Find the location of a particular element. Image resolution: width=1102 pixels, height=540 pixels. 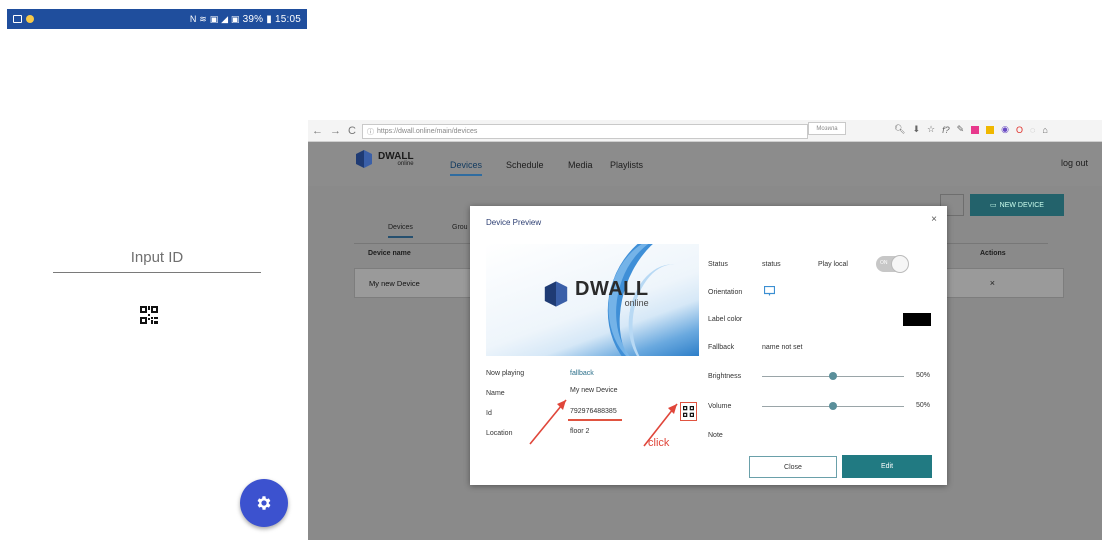

volume-slider is located at coordinates (833, 406).